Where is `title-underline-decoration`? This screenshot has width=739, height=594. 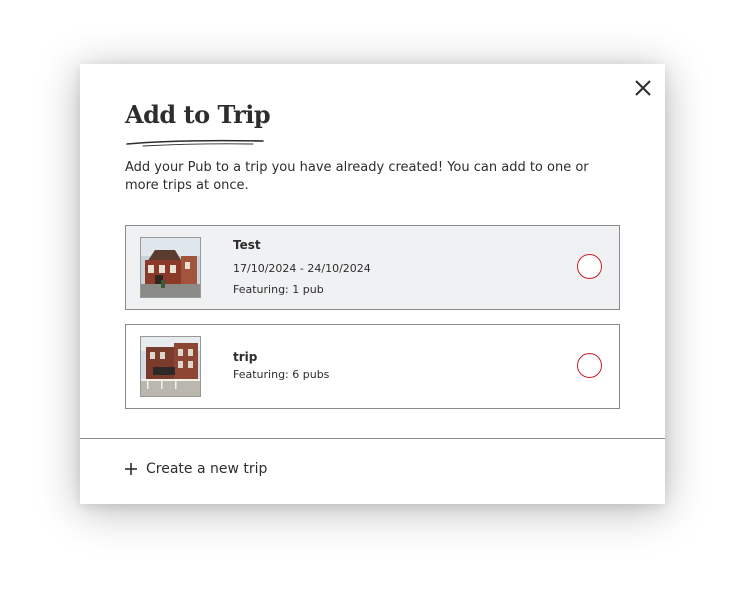
title-underline-decoration is located at coordinates (195, 143).